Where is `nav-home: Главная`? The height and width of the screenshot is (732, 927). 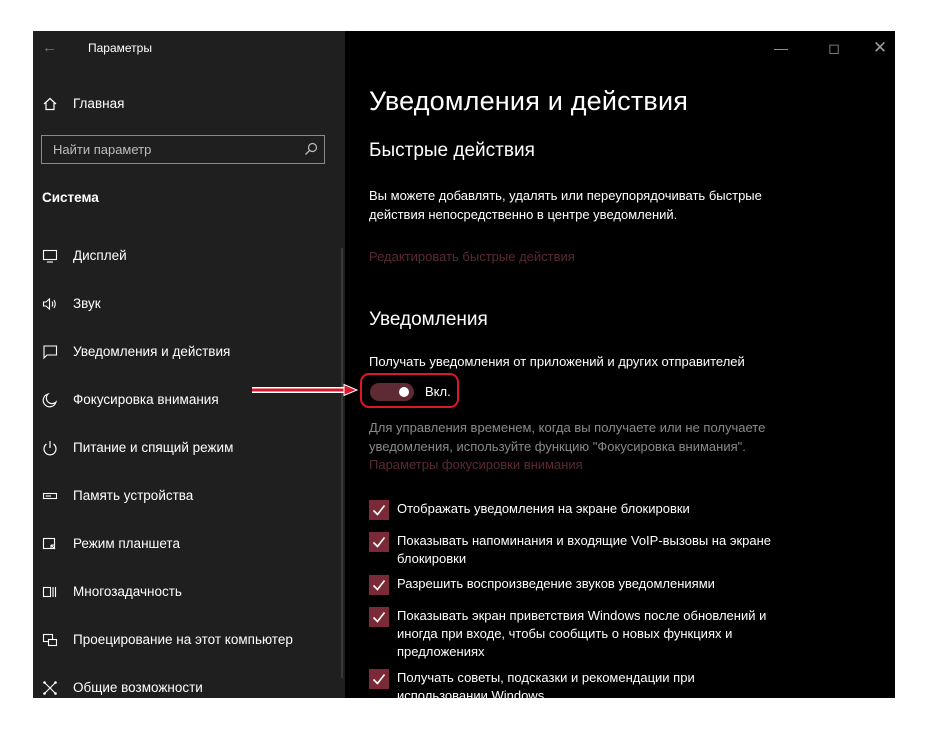 nav-home: Главная is located at coordinates (189, 105).